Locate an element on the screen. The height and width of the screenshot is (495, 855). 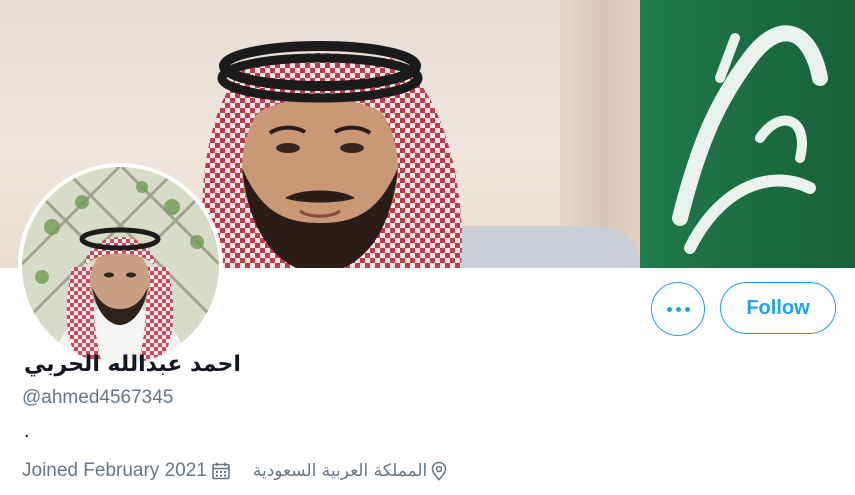
join-date-text: Joined February 2021 is located at coordinates (114, 470).